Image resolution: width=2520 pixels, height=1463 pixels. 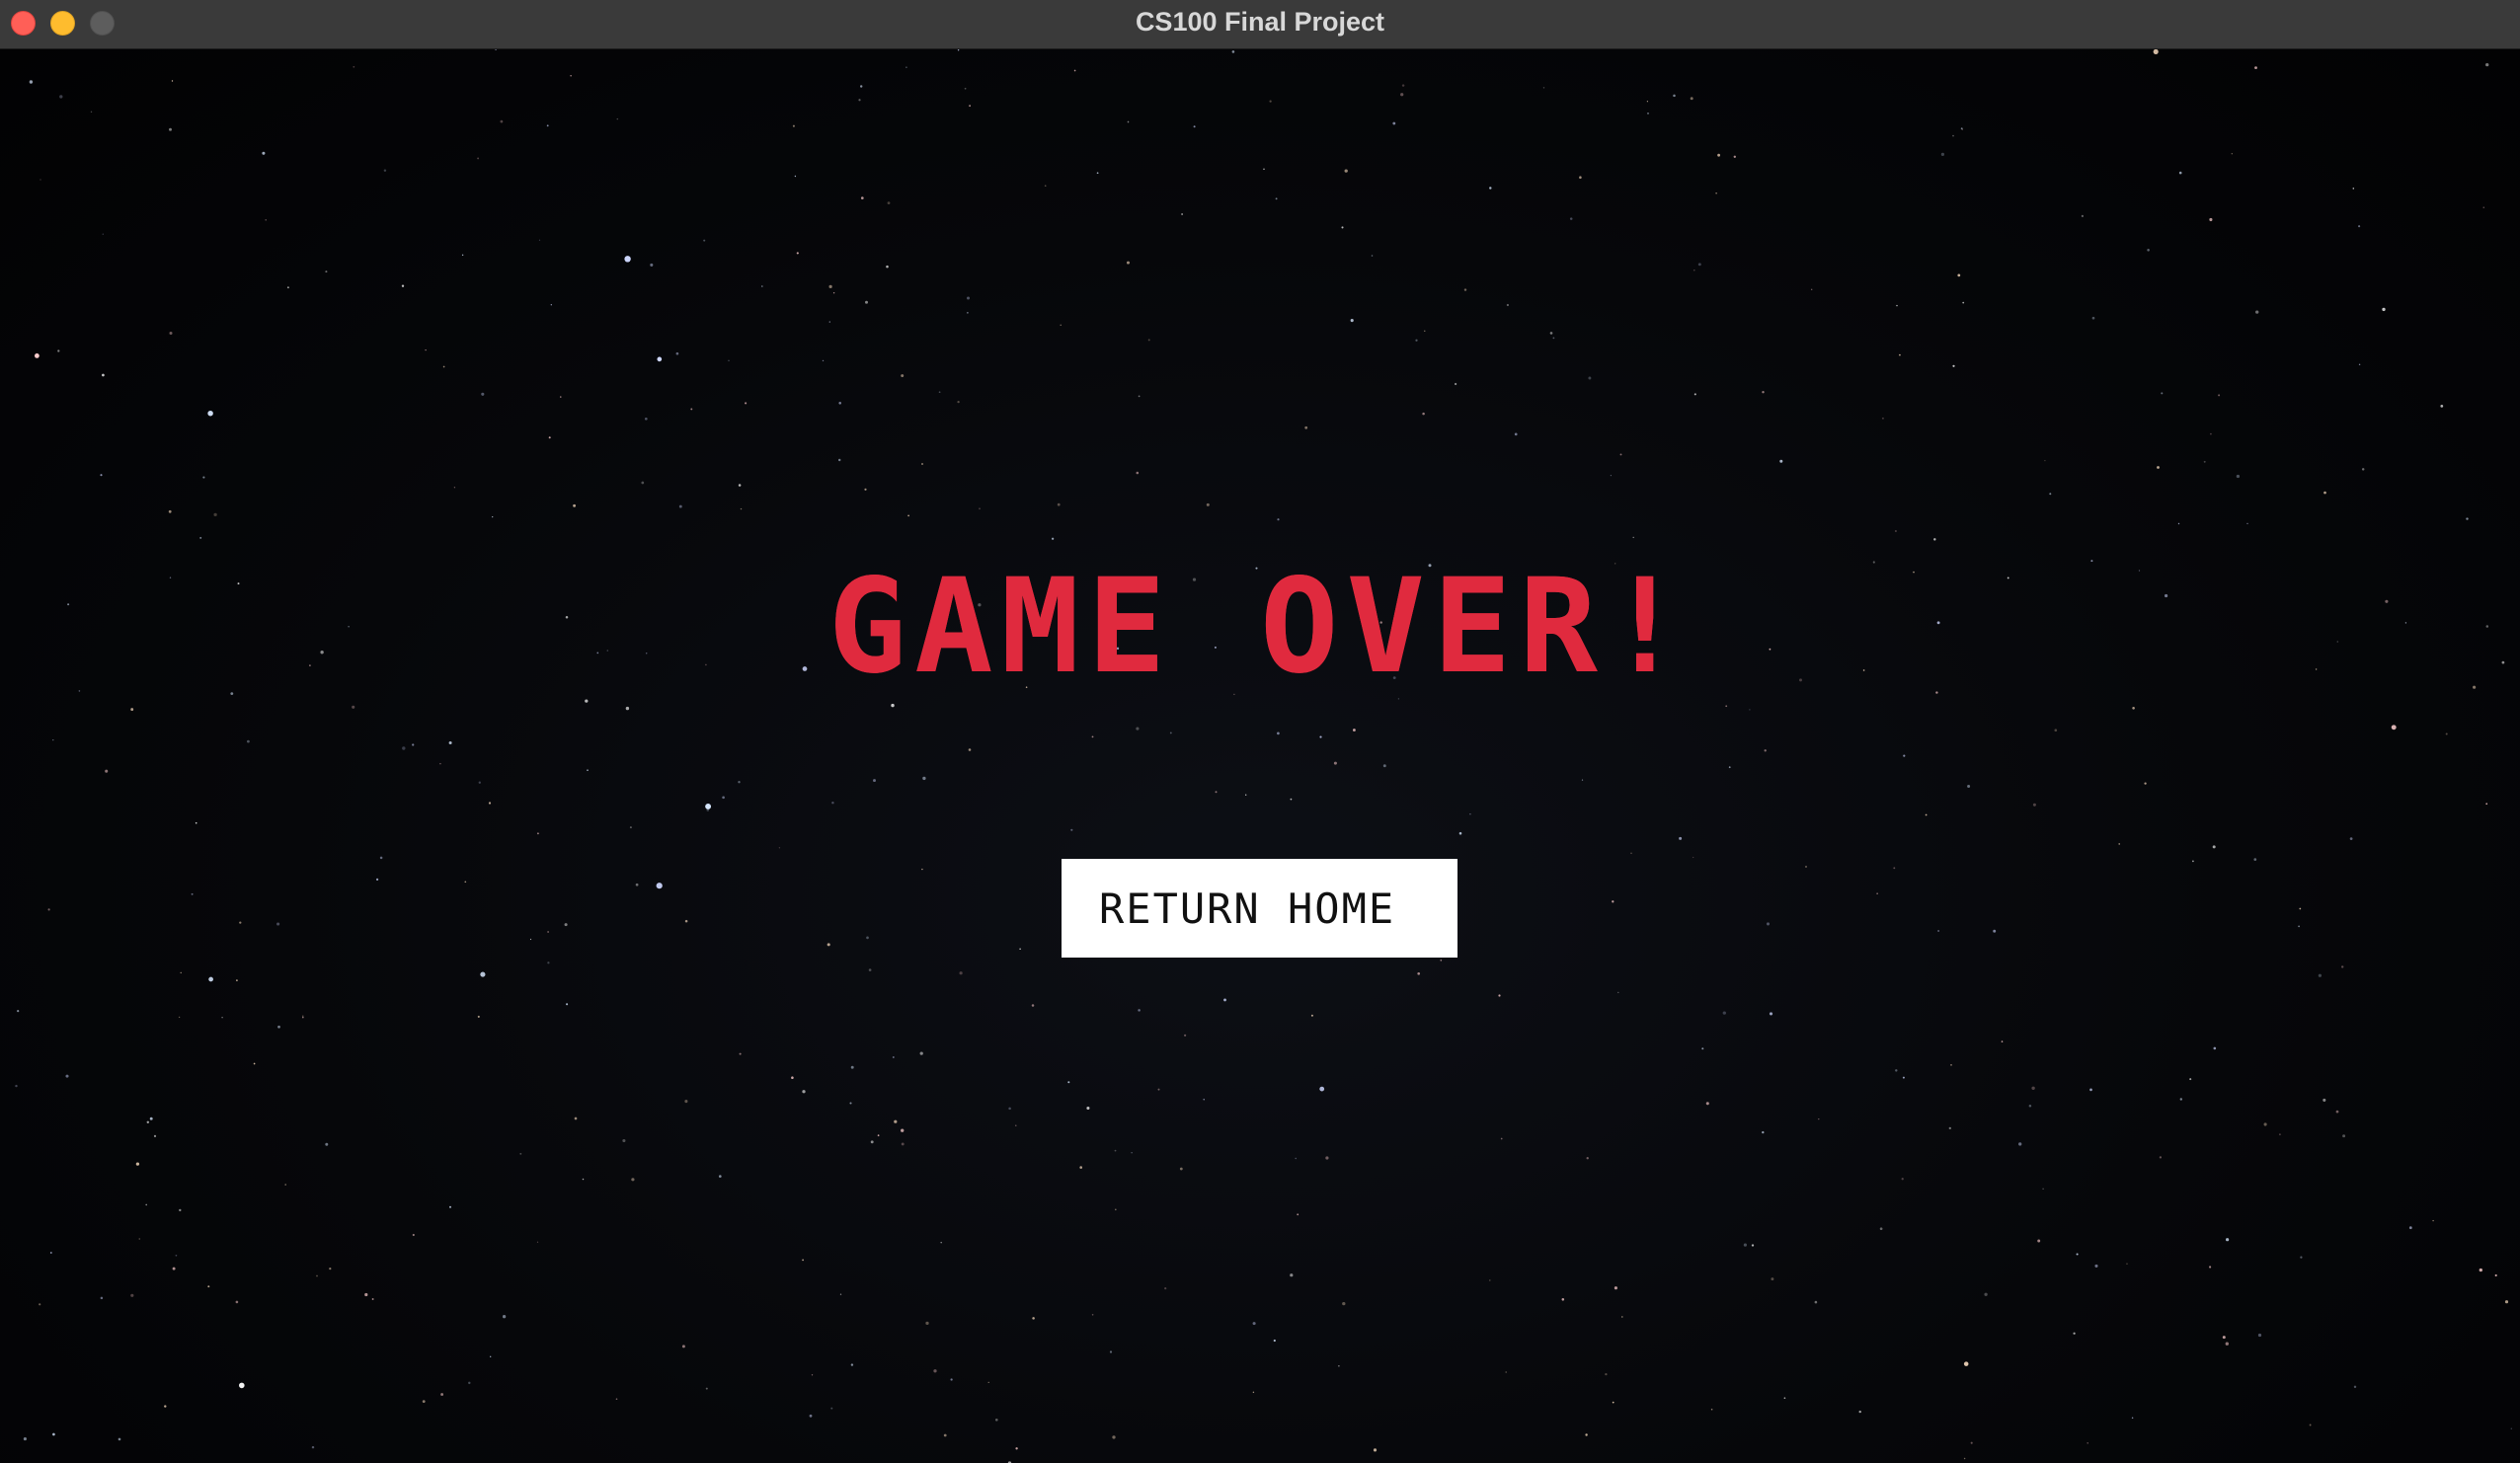 What do you see at coordinates (1259, 908) in the screenshot?
I see `return-home-button: RETURN HOME` at bounding box center [1259, 908].